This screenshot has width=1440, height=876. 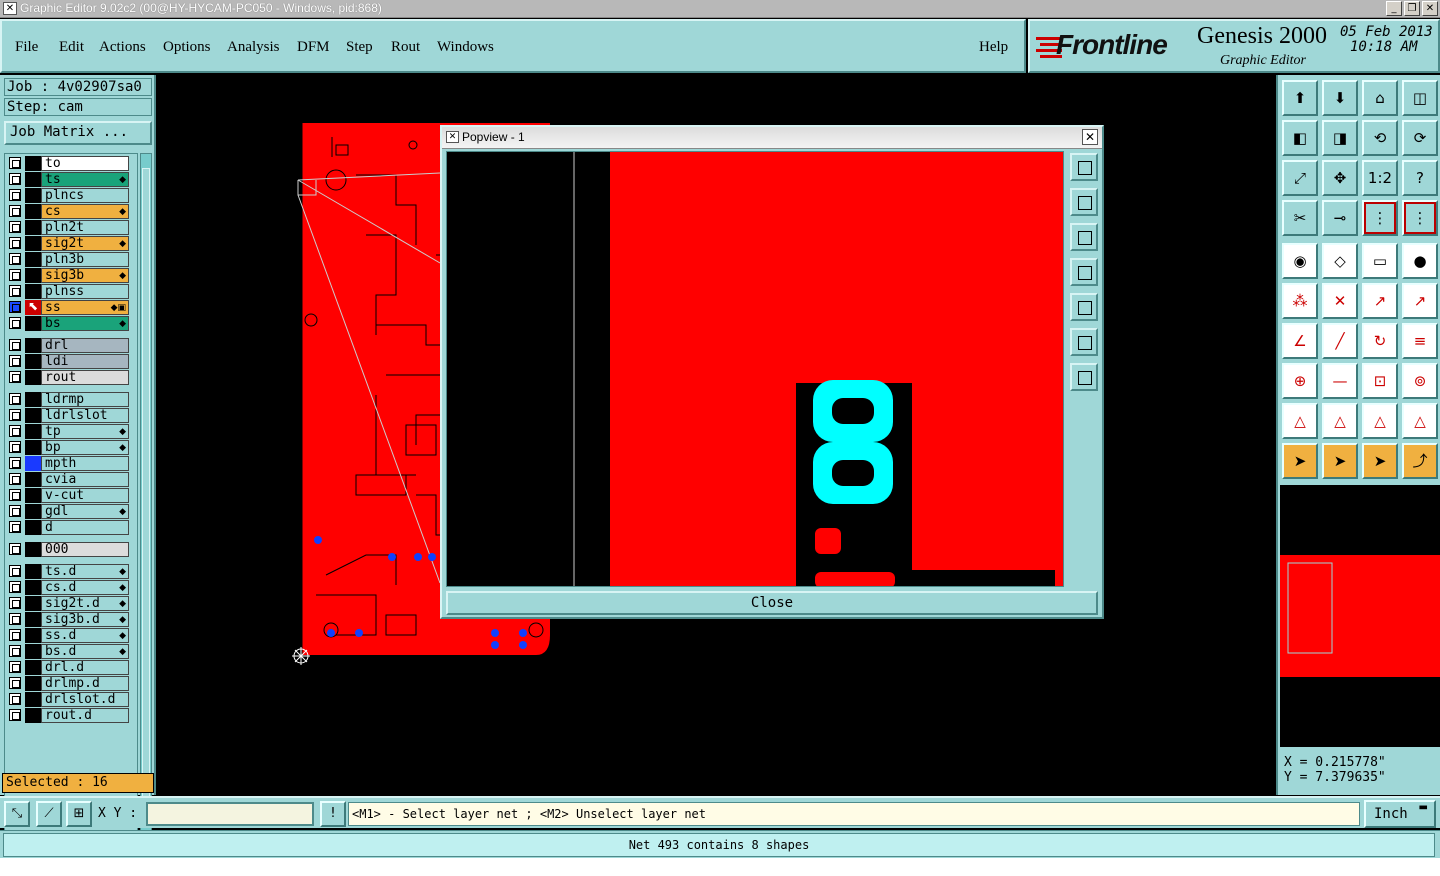 What do you see at coordinates (1380, 301) in the screenshot?
I see `line-tool-icon: ↗` at bounding box center [1380, 301].